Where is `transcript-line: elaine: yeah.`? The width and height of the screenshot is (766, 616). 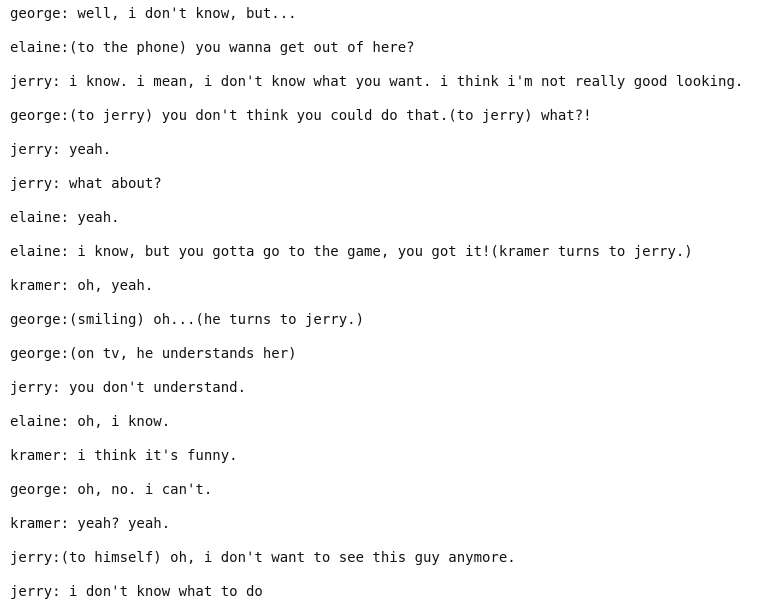
transcript-line: elaine: yeah. is located at coordinates (65, 218).